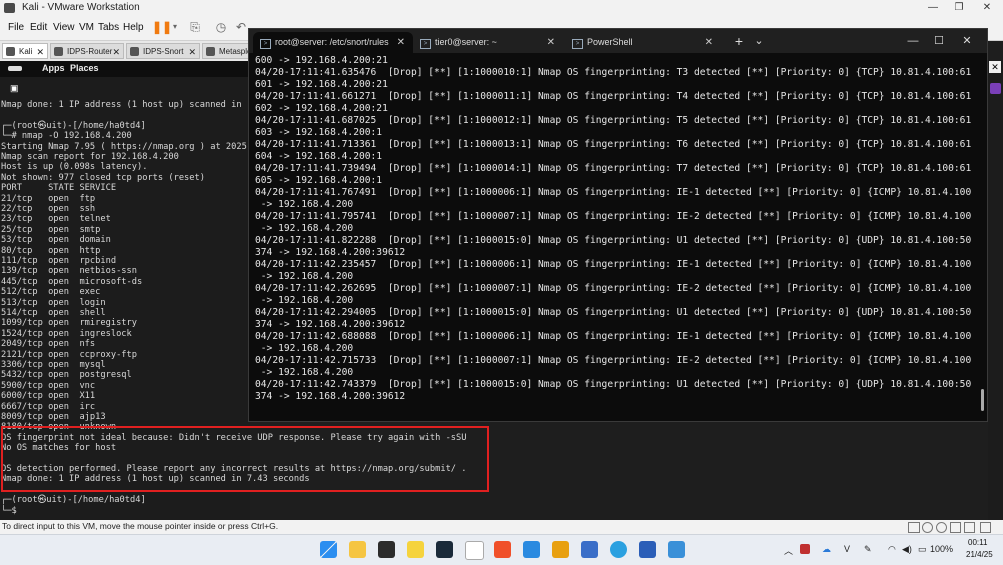 The height and width of the screenshot is (565, 1003). I want to click on telegram-icon, so click(618, 549).